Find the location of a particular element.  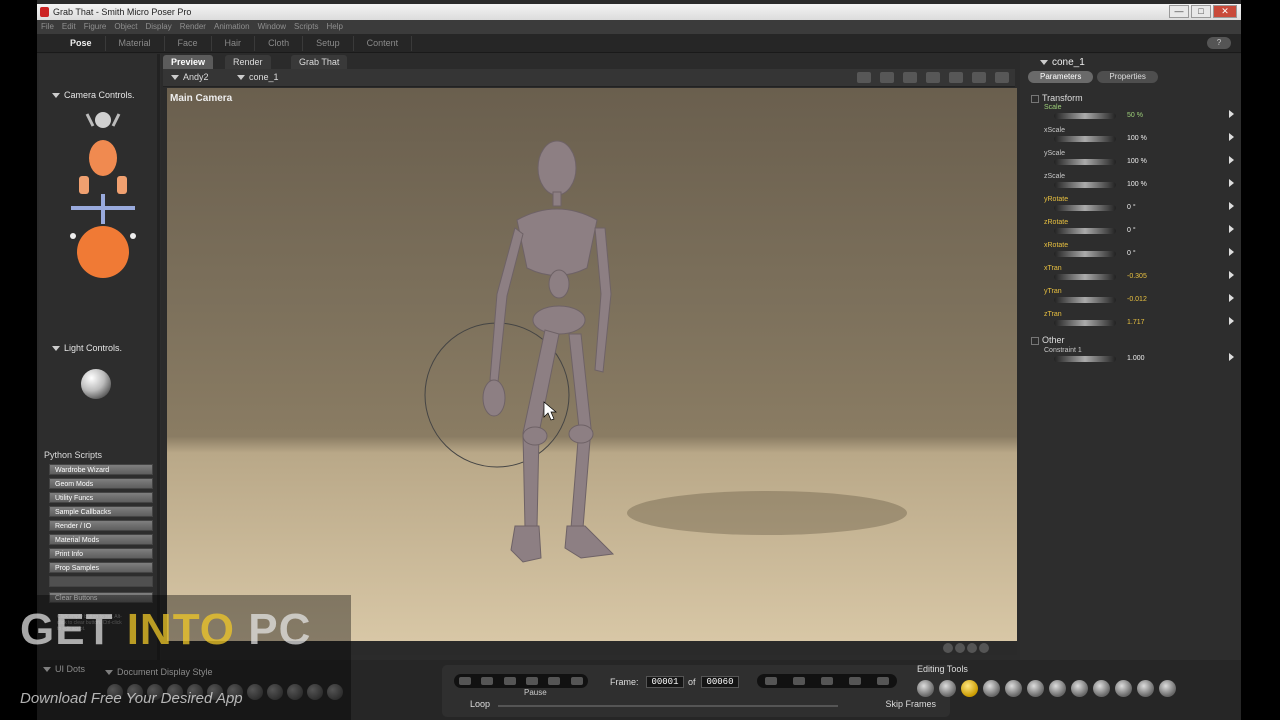

skip-frames-toggle: Skip Frames is located at coordinates (910, 704).